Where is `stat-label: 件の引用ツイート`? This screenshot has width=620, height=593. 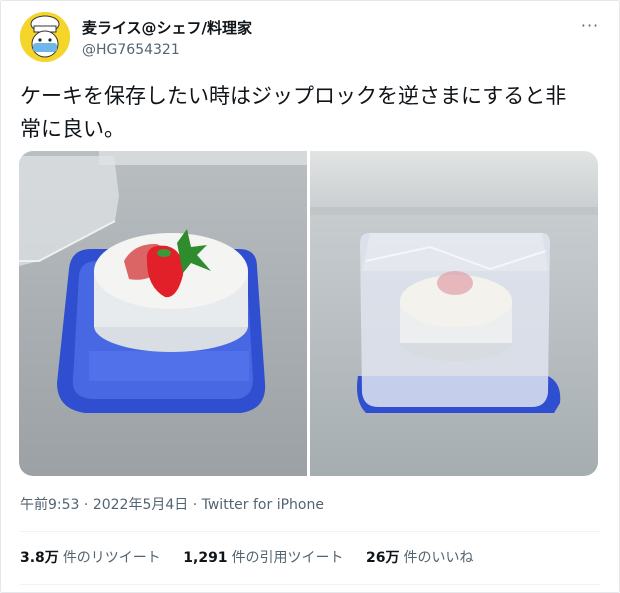 stat-label: 件の引用ツイート is located at coordinates (287, 558).